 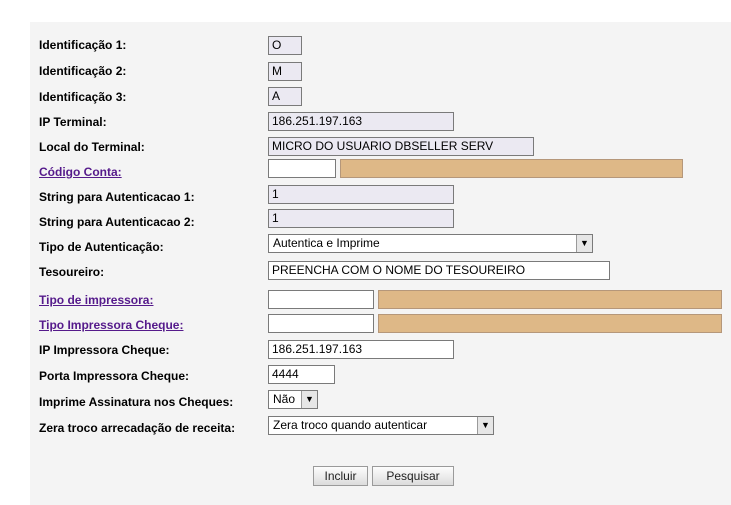 What do you see at coordinates (340, 476) in the screenshot?
I see `incluir-button: Incluir` at bounding box center [340, 476].